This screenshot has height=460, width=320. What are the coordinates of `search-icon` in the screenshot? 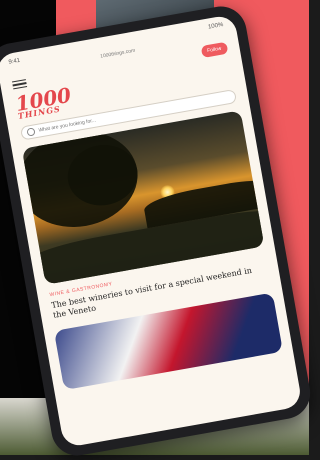 It's located at (31, 132).